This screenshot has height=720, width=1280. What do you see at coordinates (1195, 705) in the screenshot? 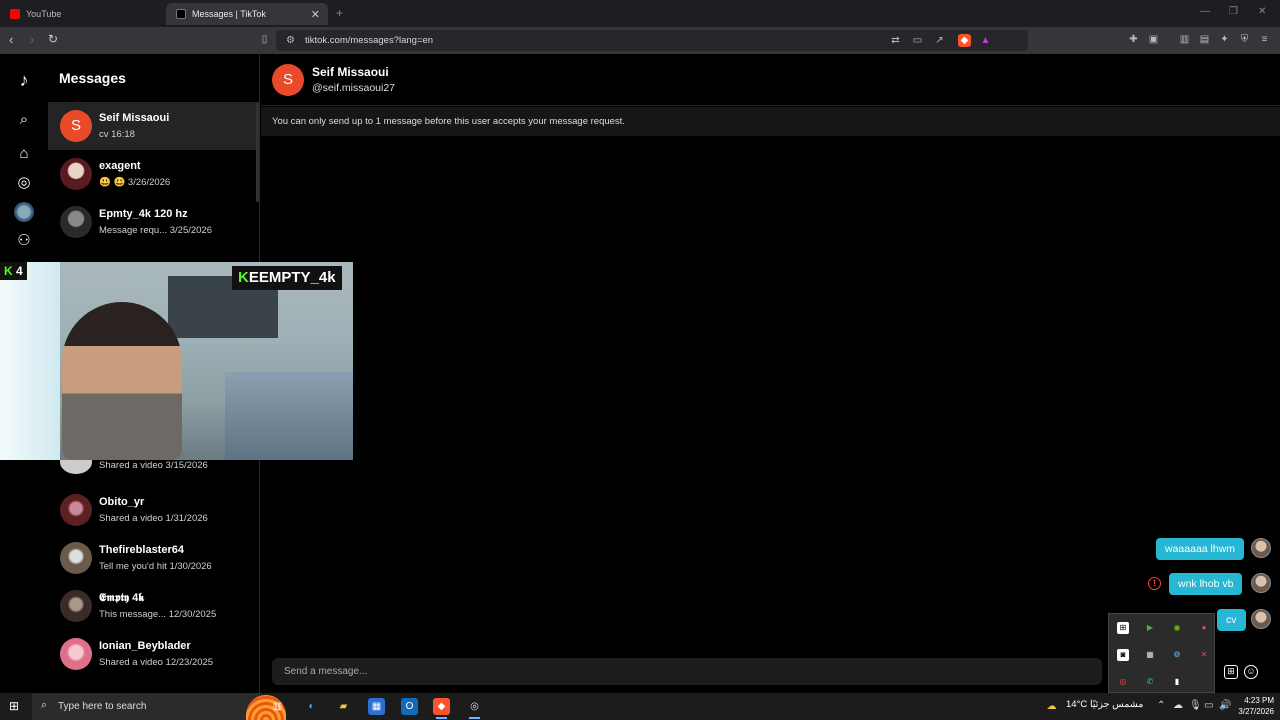
I see `microphone-icon: 🎙` at bounding box center [1195, 705].